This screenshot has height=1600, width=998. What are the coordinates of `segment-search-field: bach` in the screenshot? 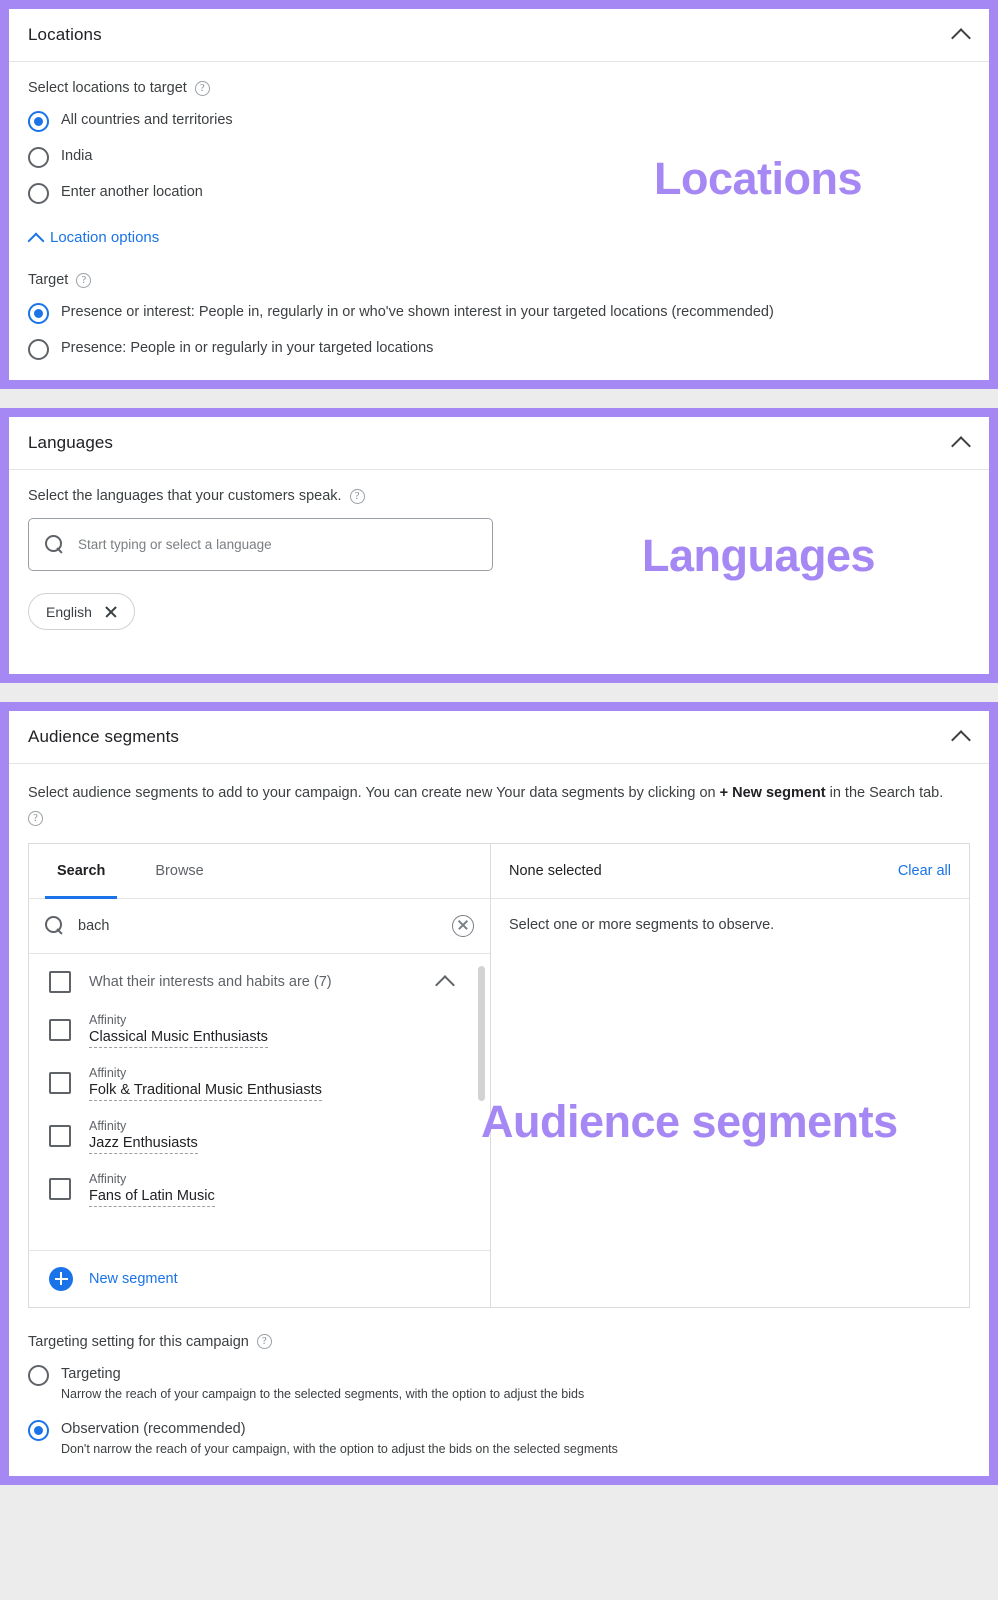 It's located at (259, 926).